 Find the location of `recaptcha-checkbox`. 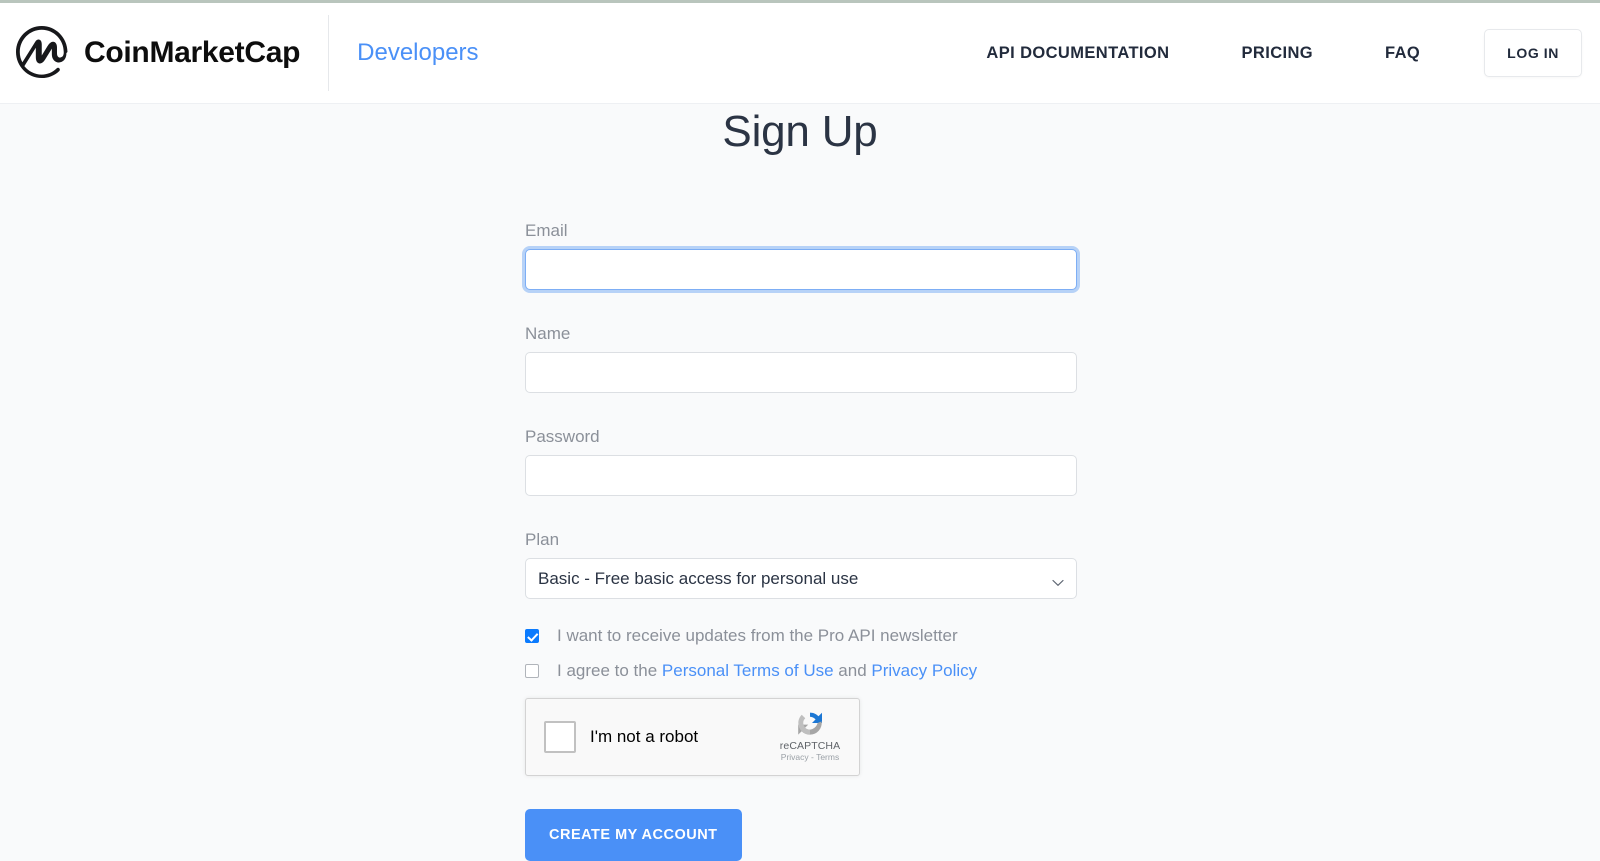

recaptcha-checkbox is located at coordinates (560, 737).